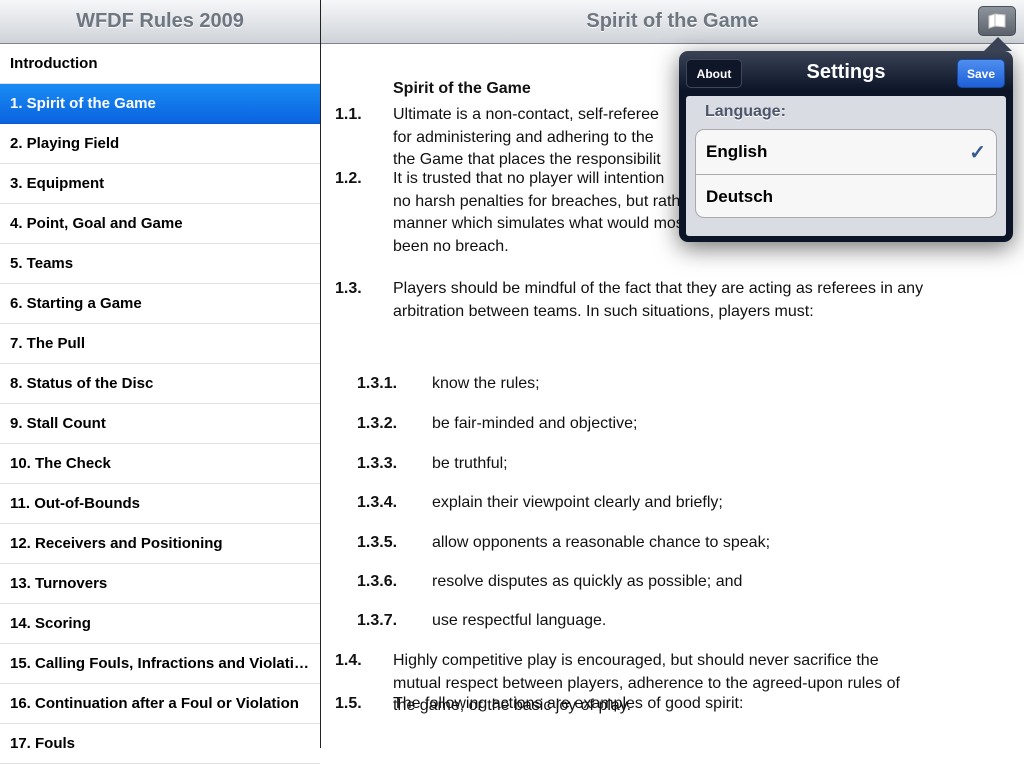 This screenshot has height=764, width=1024. What do you see at coordinates (470, 463) in the screenshot?
I see `rule-text: be truthful;` at bounding box center [470, 463].